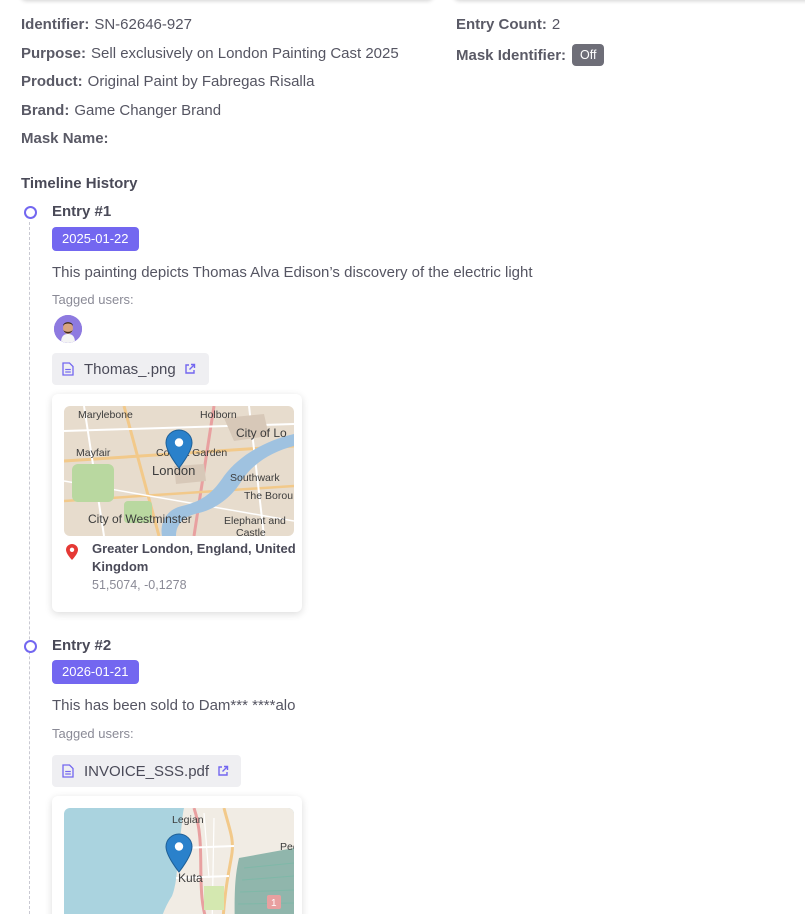 This screenshot has height=914, width=805. Describe the element at coordinates (93, 453) in the screenshot. I see `map-label: Mayfair` at that location.